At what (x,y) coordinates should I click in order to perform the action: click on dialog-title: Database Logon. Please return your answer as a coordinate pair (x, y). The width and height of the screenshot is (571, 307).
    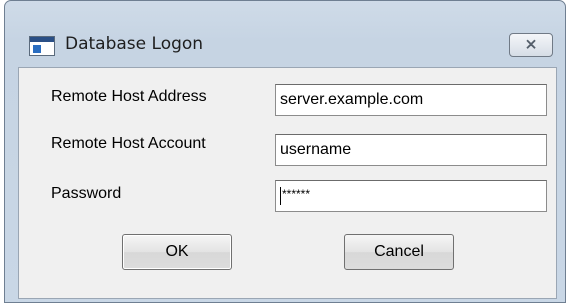
    Looking at the image, I should click on (134, 44).